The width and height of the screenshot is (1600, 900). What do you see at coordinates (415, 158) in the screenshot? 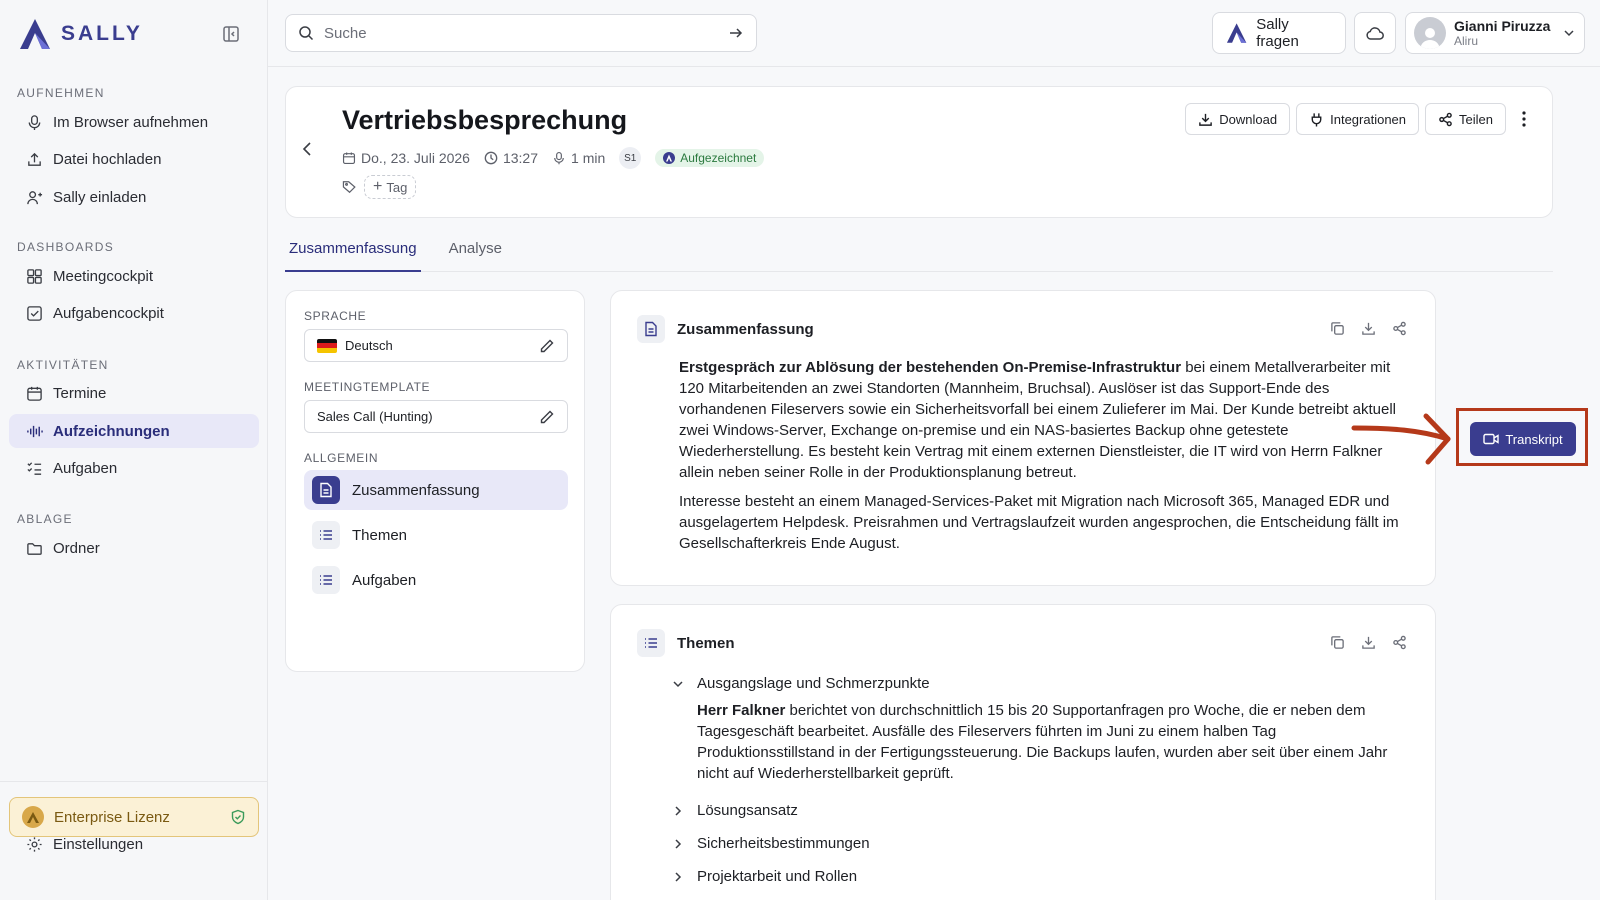
I see `meeting-date-text: Do., 23. Juli 2026` at bounding box center [415, 158].